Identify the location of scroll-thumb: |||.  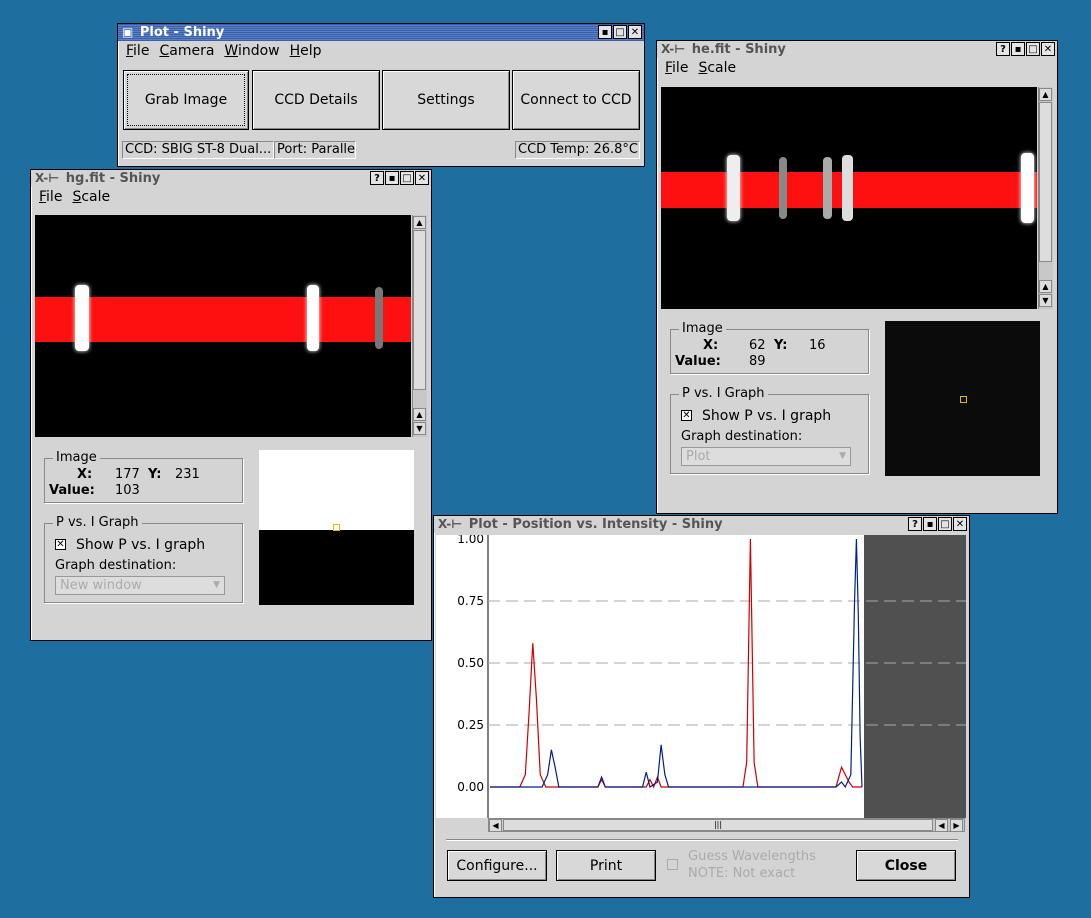
(718, 825).